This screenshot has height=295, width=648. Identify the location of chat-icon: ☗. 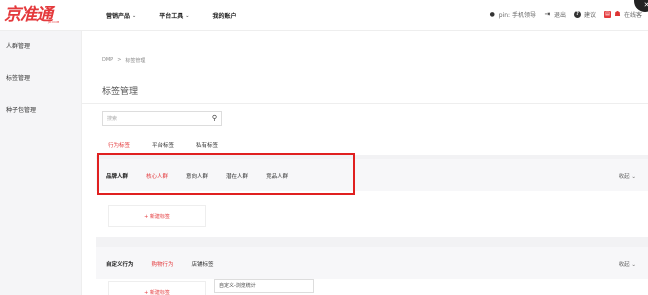
(617, 14).